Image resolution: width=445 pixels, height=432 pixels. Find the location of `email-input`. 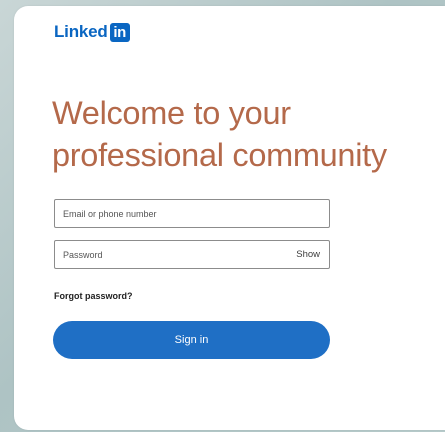

email-input is located at coordinates (192, 213).